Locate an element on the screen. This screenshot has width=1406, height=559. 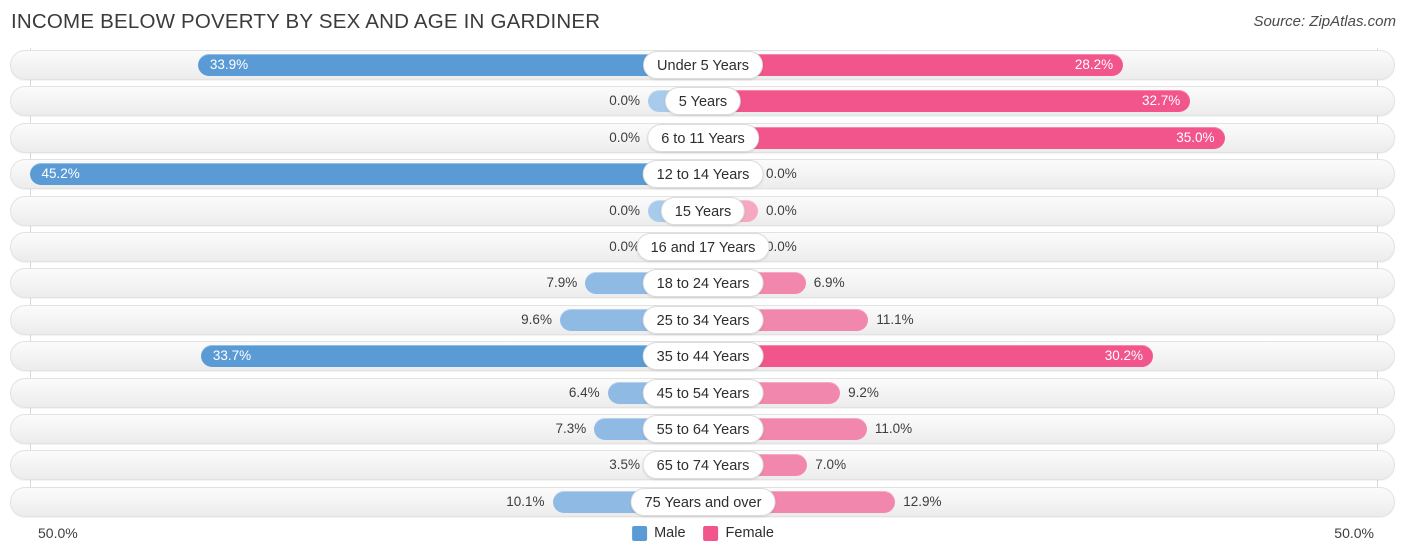
category-label: 25 to 34 Years is located at coordinates (703, 319).